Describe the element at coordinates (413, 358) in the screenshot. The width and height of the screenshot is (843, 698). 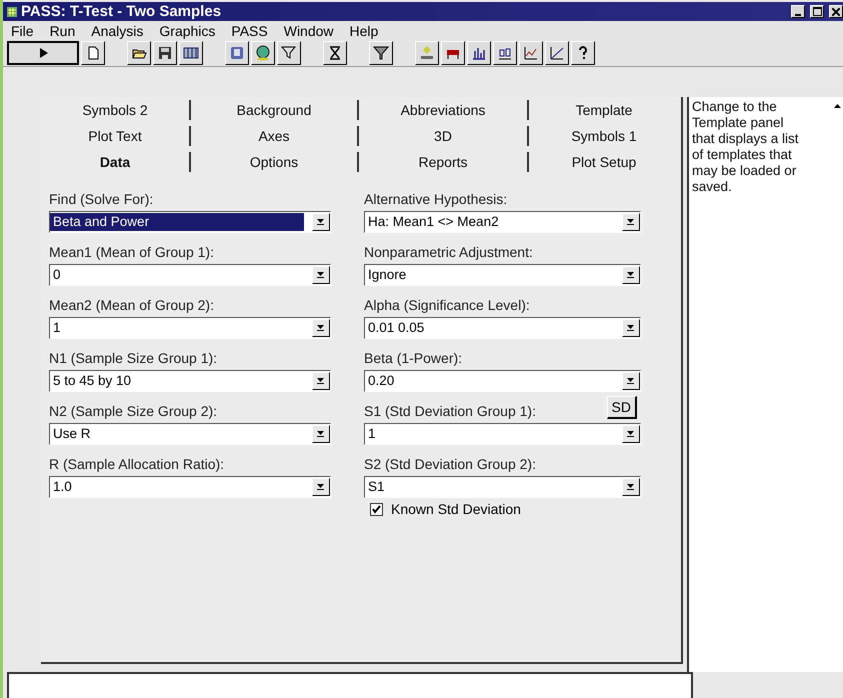
I see `field-label: Beta (1-Power):` at that location.